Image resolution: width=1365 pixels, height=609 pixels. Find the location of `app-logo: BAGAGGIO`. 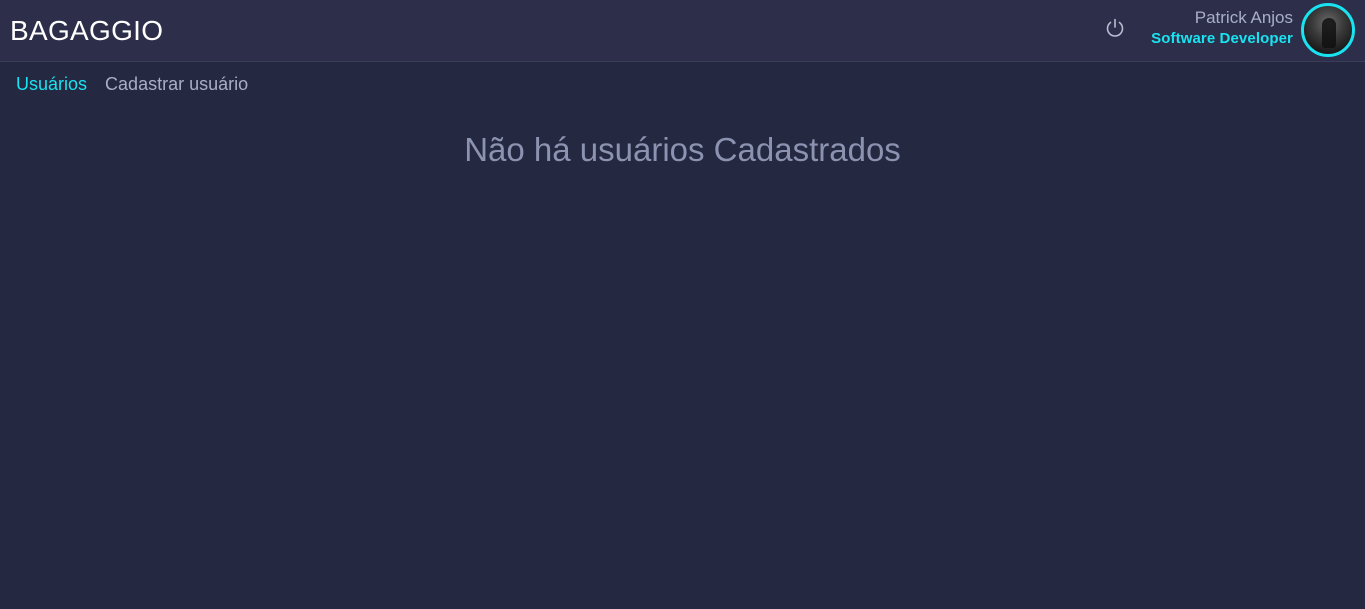

app-logo: BAGAGGIO is located at coordinates (86, 31).